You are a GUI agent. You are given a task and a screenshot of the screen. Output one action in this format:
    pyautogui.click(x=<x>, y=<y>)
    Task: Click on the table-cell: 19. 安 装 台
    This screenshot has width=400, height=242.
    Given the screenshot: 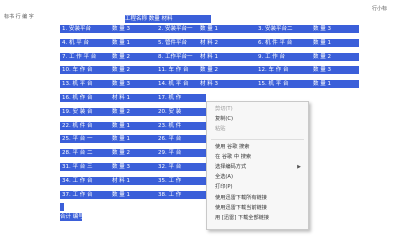 What is the action you would take?
    pyautogui.click(x=77, y=111)
    